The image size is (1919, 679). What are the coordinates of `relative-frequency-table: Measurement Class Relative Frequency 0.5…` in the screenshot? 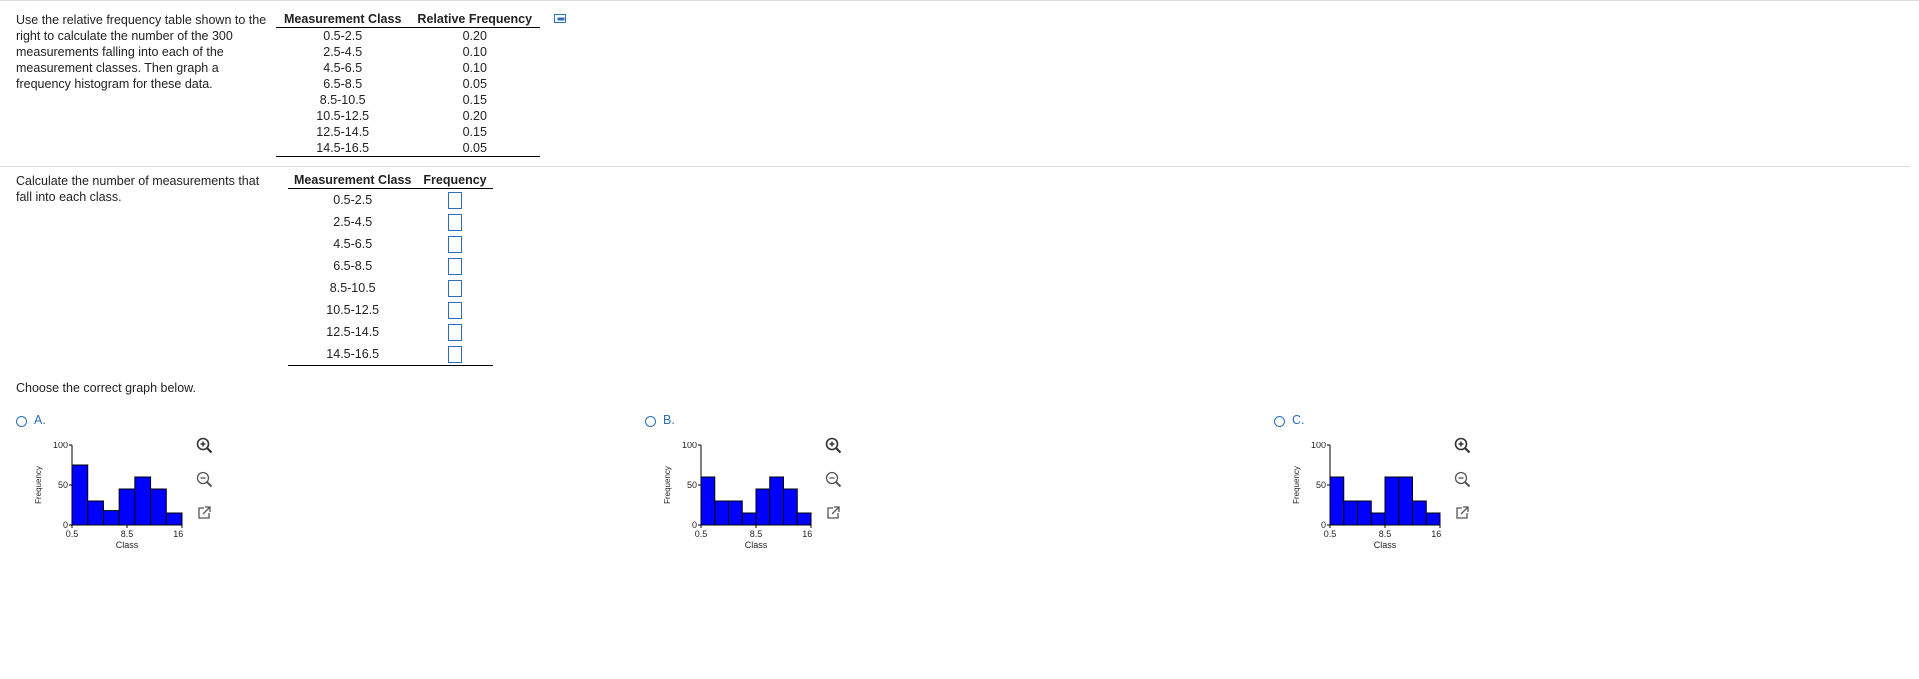 It's located at (408, 84).